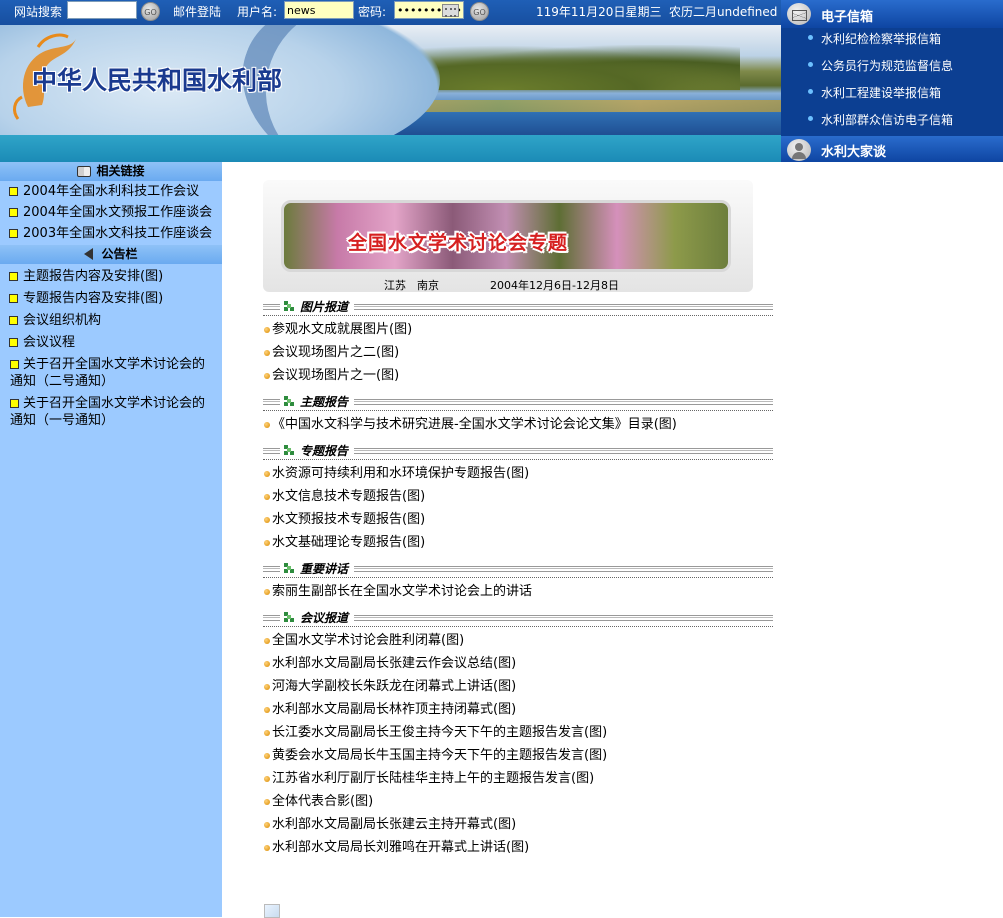 The height and width of the screenshot is (918, 1003). What do you see at coordinates (38, 12) in the screenshot?
I see `search-label: 网站搜索` at bounding box center [38, 12].